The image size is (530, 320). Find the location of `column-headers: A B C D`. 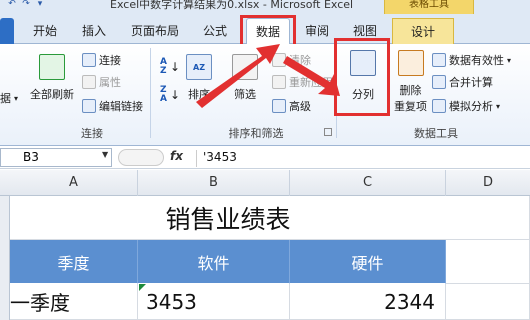

column-headers: A B C D is located at coordinates (265, 183).